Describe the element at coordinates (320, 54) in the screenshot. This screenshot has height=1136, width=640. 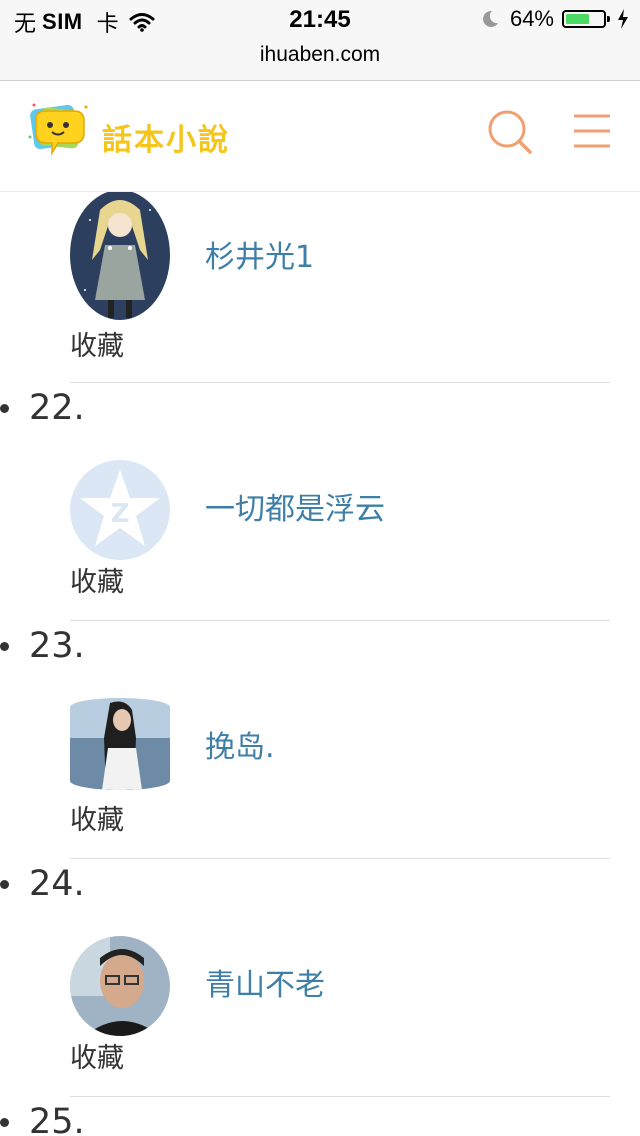
I see `url-text: ihuaben.com` at that location.